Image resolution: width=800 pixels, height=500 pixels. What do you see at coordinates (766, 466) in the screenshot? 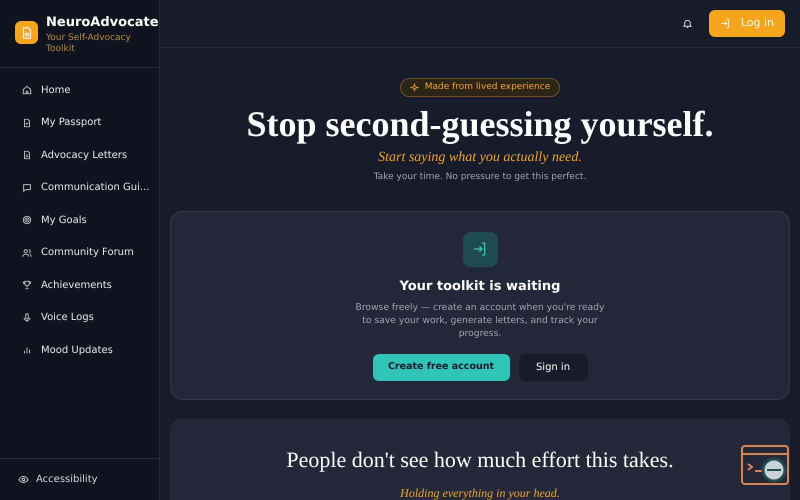
I see `code-search-icon` at bounding box center [766, 466].